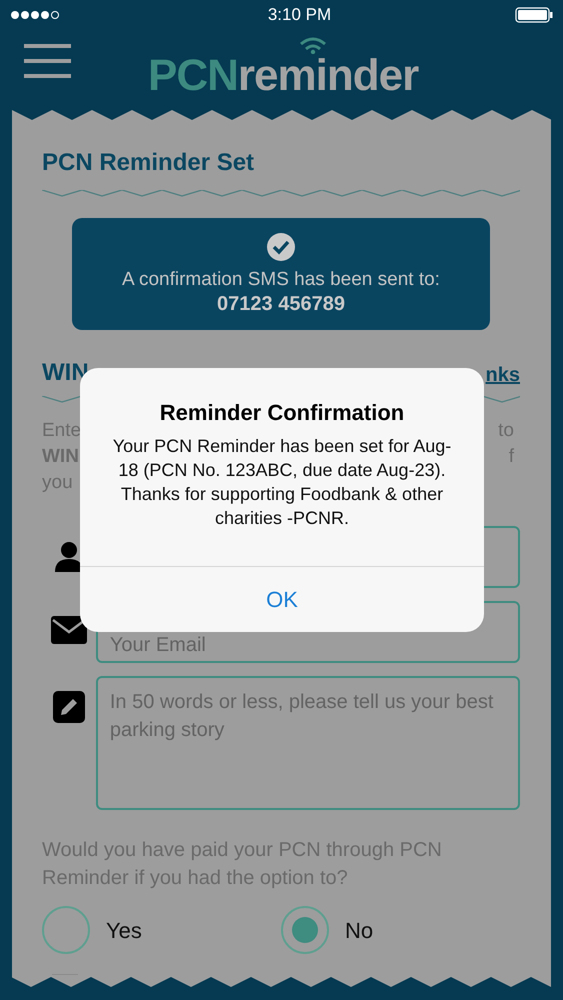  I want to click on dialog-message: Your PCN Reminder has been set for Aug-18 (PCN No. 123ABC, due date Aug-23). Thanks for supporting Foodbank & other charities -PCNR., so click(282, 482).